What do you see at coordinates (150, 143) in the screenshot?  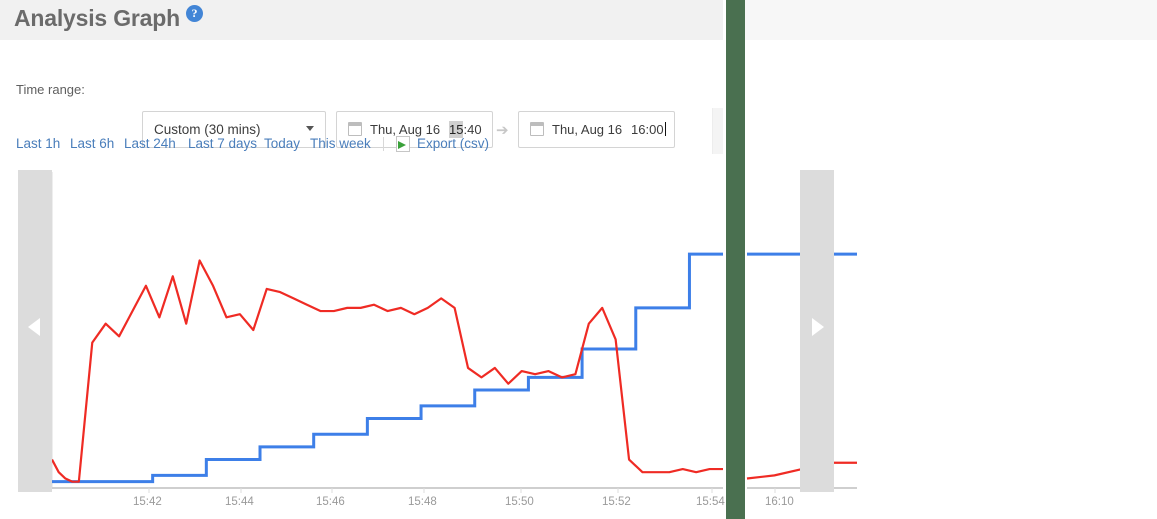 I see `quick-range-last-24h: Last 24h` at bounding box center [150, 143].